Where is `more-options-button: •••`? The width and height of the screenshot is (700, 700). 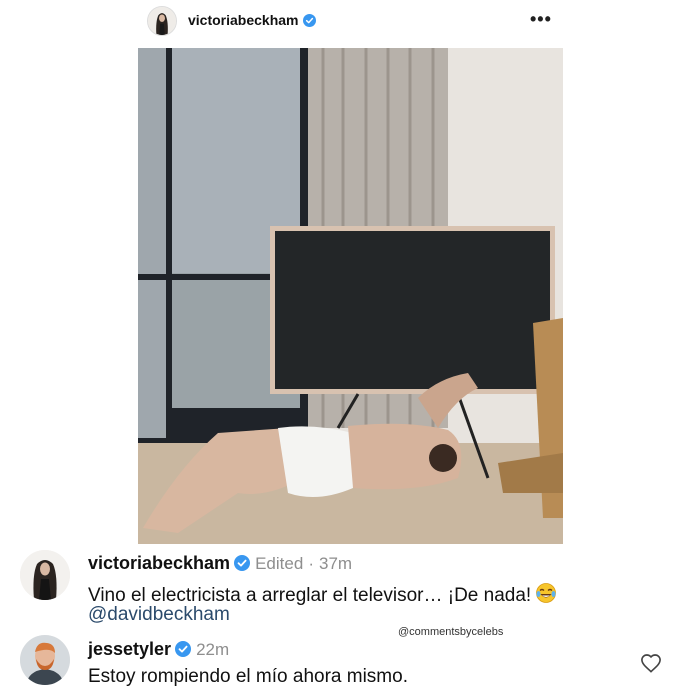 more-options-button: ••• is located at coordinates (541, 19).